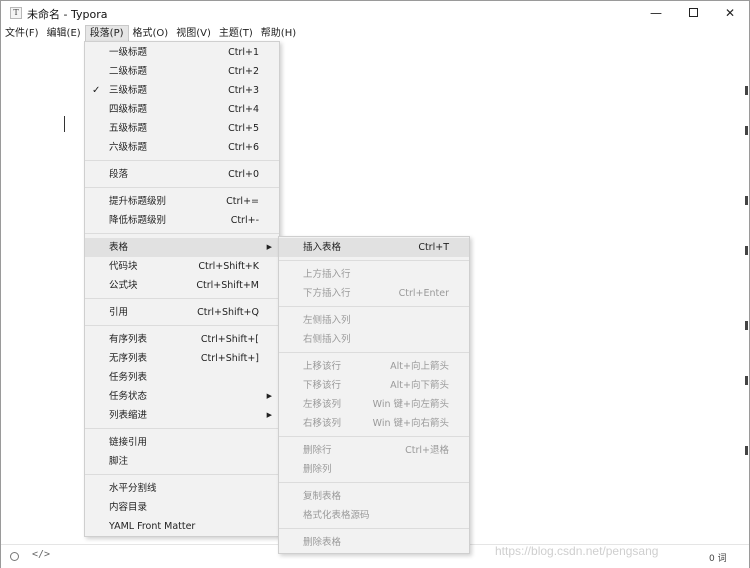 The image size is (750, 568). Describe the element at coordinates (14, 556) in the screenshot. I see `sidebar-toggle-icon` at that location.